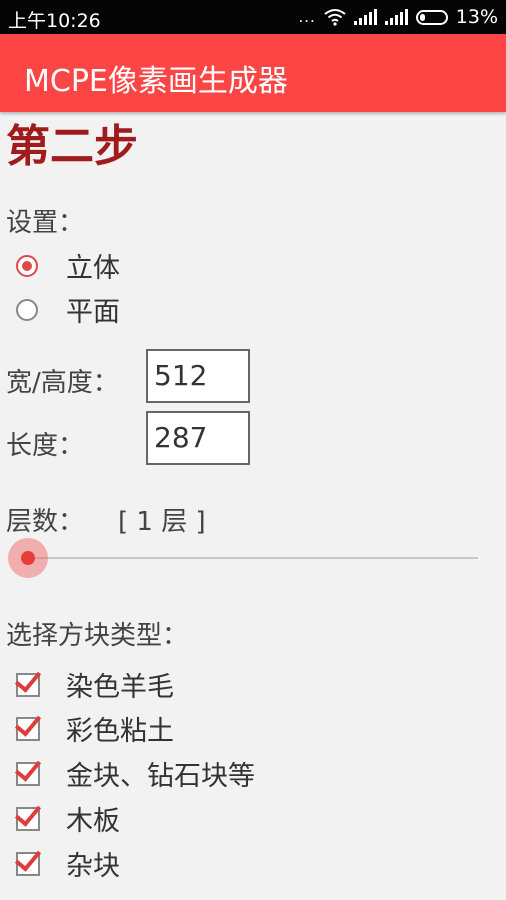 This screenshot has height=900, width=506. I want to click on radio-label: 立体, so click(93, 268).